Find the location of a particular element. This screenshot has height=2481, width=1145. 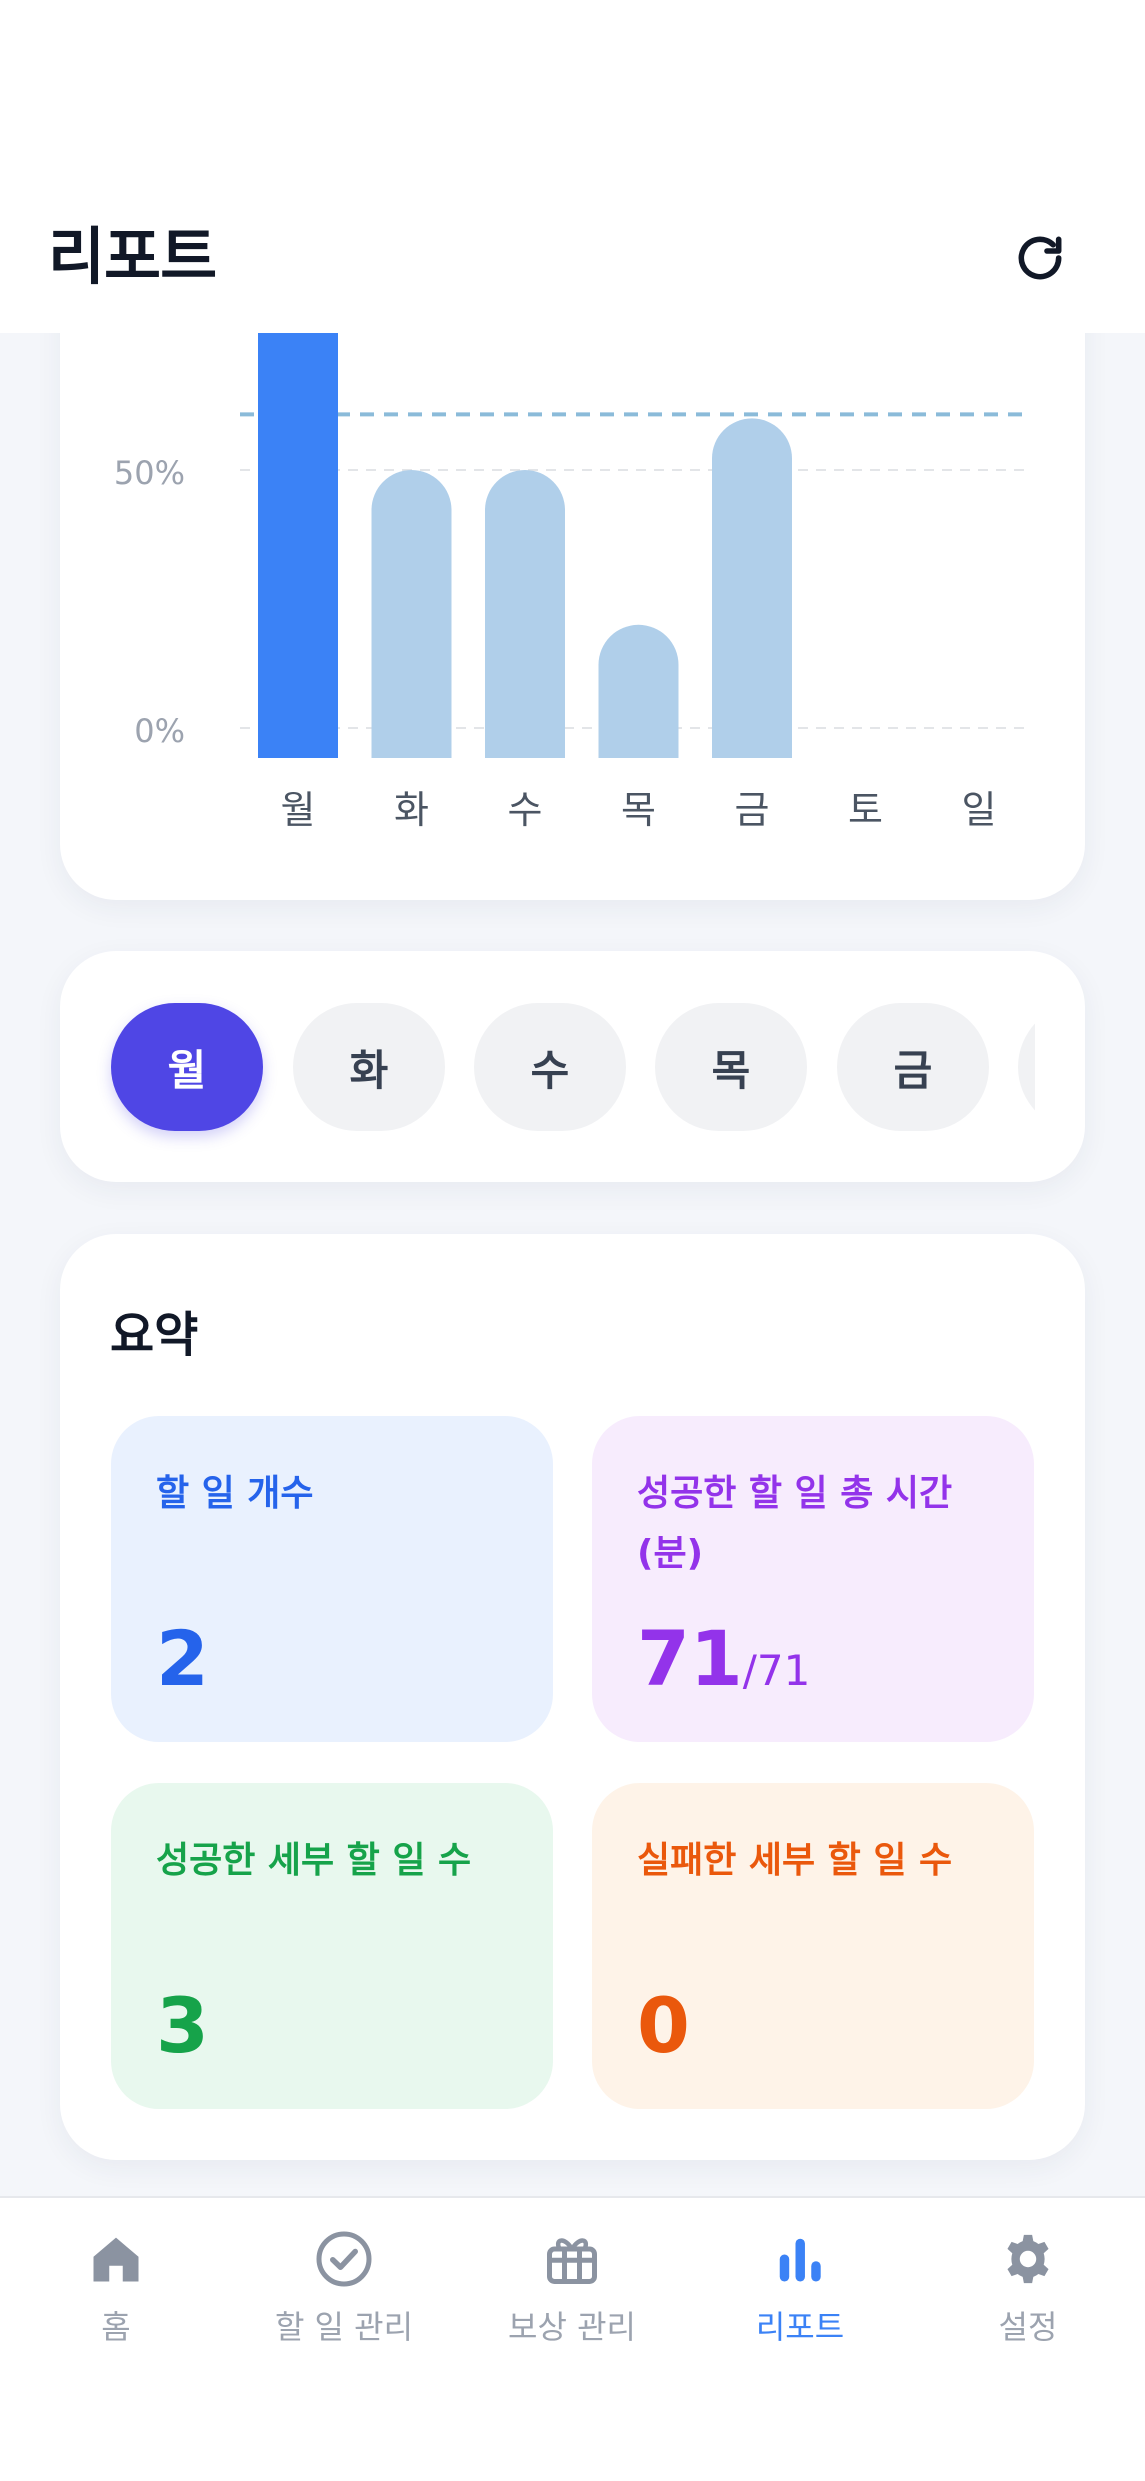

home-icon is located at coordinates (116, 2259).